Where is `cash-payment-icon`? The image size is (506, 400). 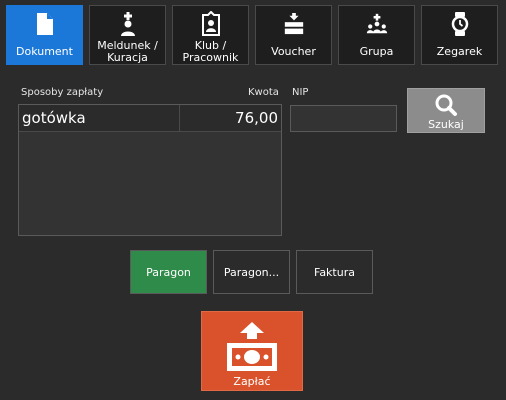 cash-payment-icon is located at coordinates (252, 347).